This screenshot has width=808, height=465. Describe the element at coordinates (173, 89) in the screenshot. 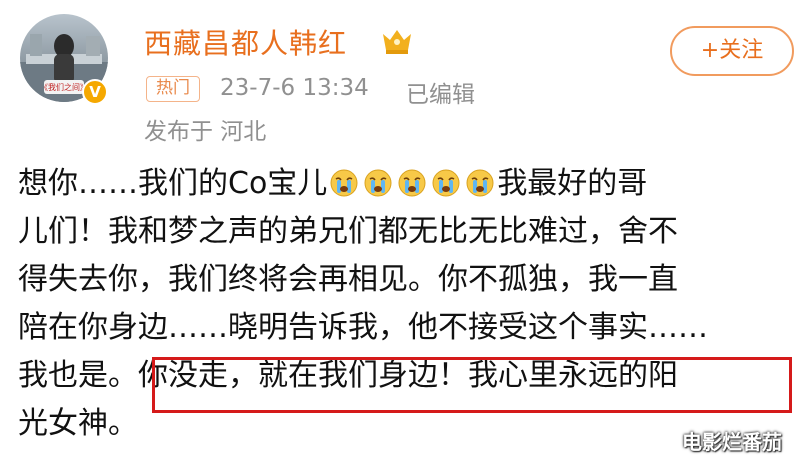

I see `hot-tag-badge: 热门` at that location.